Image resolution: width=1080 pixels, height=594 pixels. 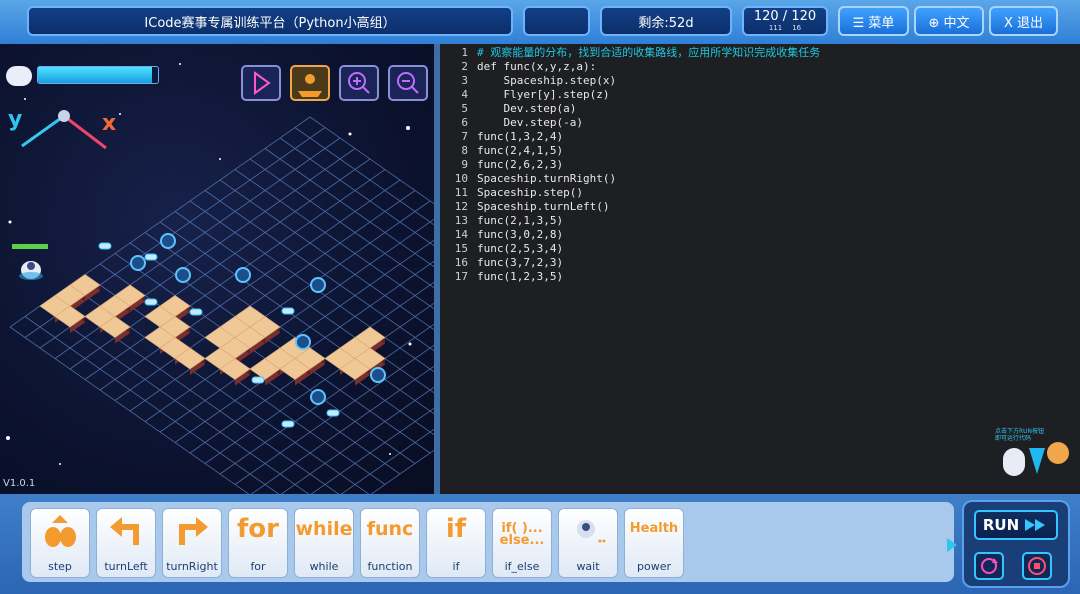 What do you see at coordinates (456, 566) in the screenshot?
I see `block-label: if` at bounding box center [456, 566].